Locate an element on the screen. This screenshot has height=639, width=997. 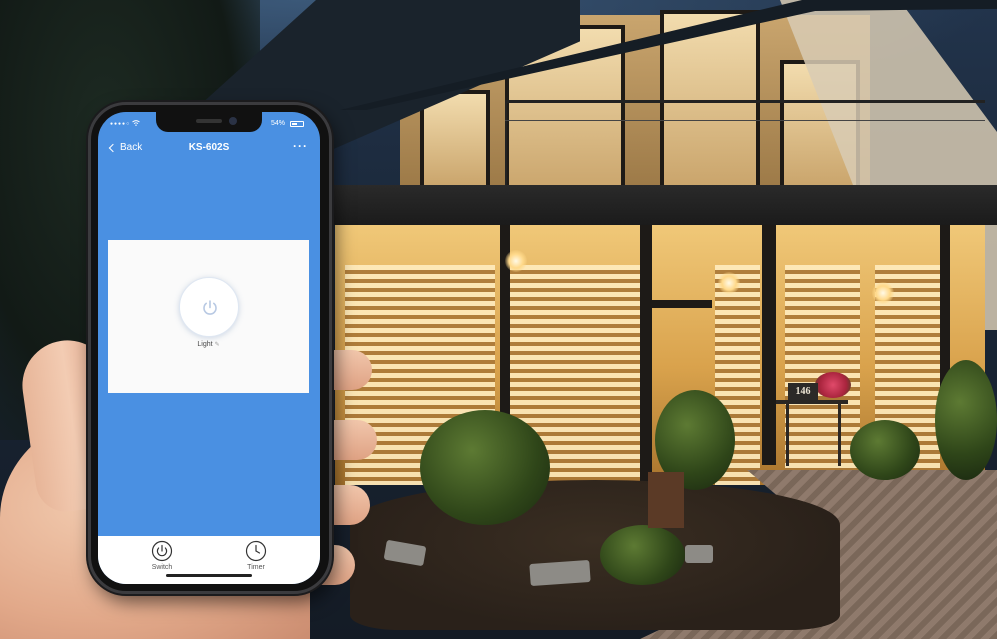
house-number-sign: 146 is located at coordinates (803, 392).